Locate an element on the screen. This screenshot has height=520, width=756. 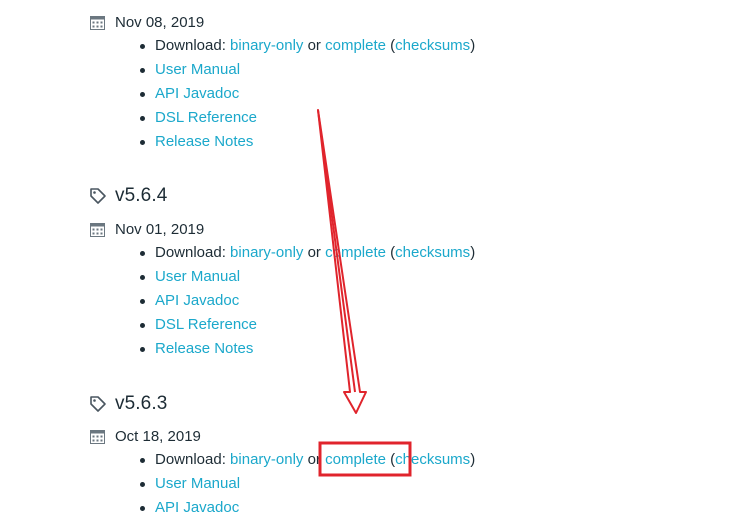
release-date-row: Oct 18, 2019 is located at coordinates (145, 436).